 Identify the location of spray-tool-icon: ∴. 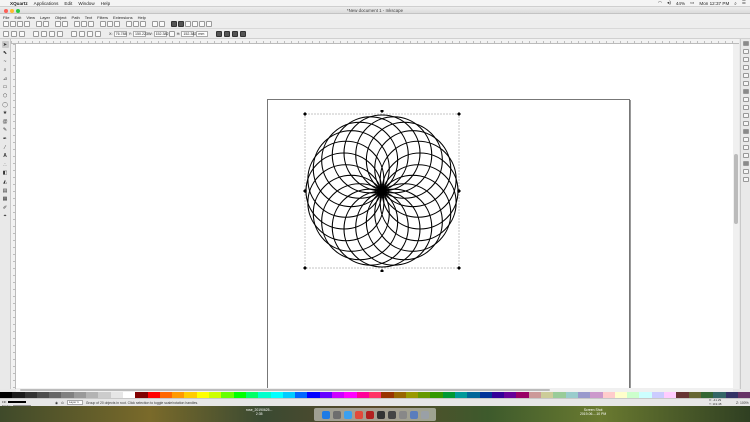
(5, 164).